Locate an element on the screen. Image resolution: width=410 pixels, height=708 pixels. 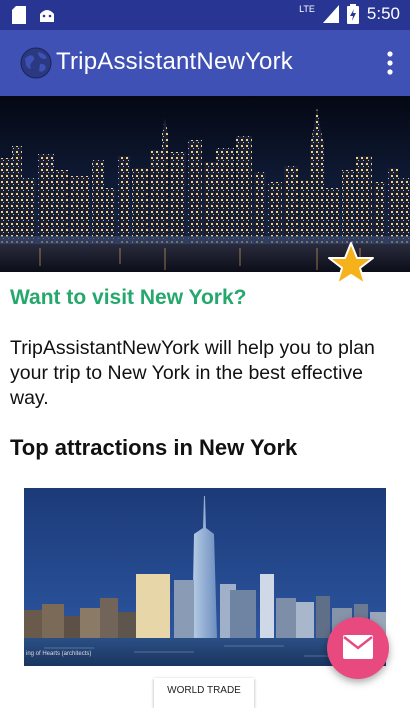
attraction-label: WORLD TRADE is located at coordinates (204, 690).